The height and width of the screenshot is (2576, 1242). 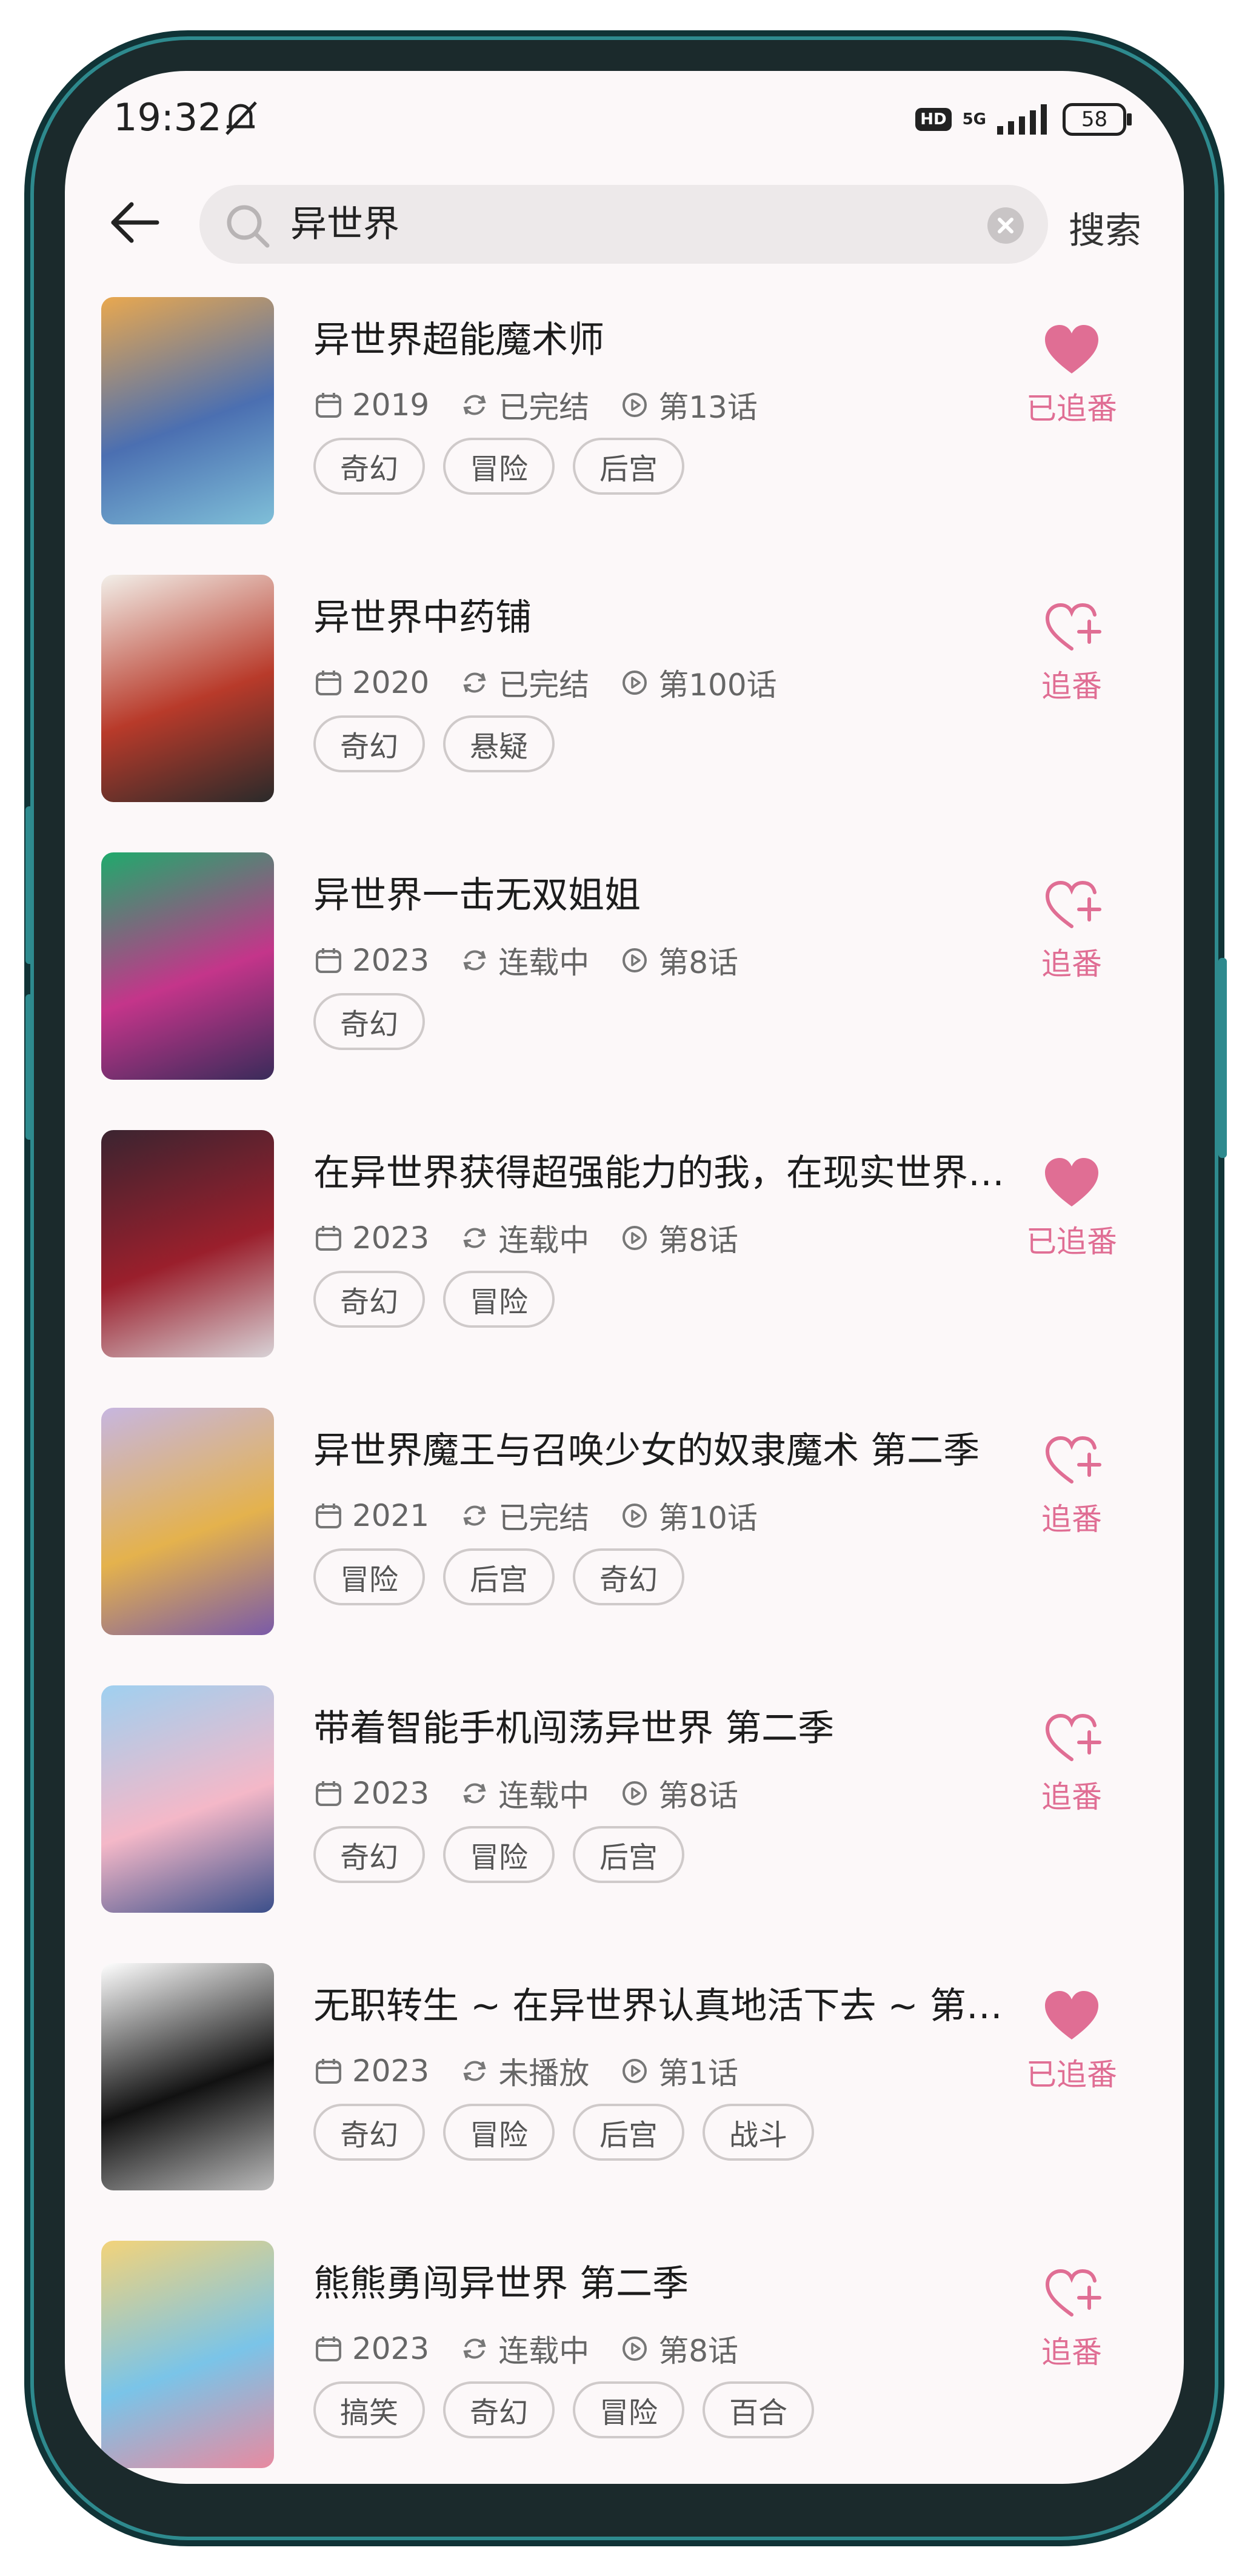 I want to click on result-item: 熊熊勇闯异世界 第二季 2023 连载中 第8话 搞笑 奇幻 冒险 百合 追番, so click(x=624, y=2357).